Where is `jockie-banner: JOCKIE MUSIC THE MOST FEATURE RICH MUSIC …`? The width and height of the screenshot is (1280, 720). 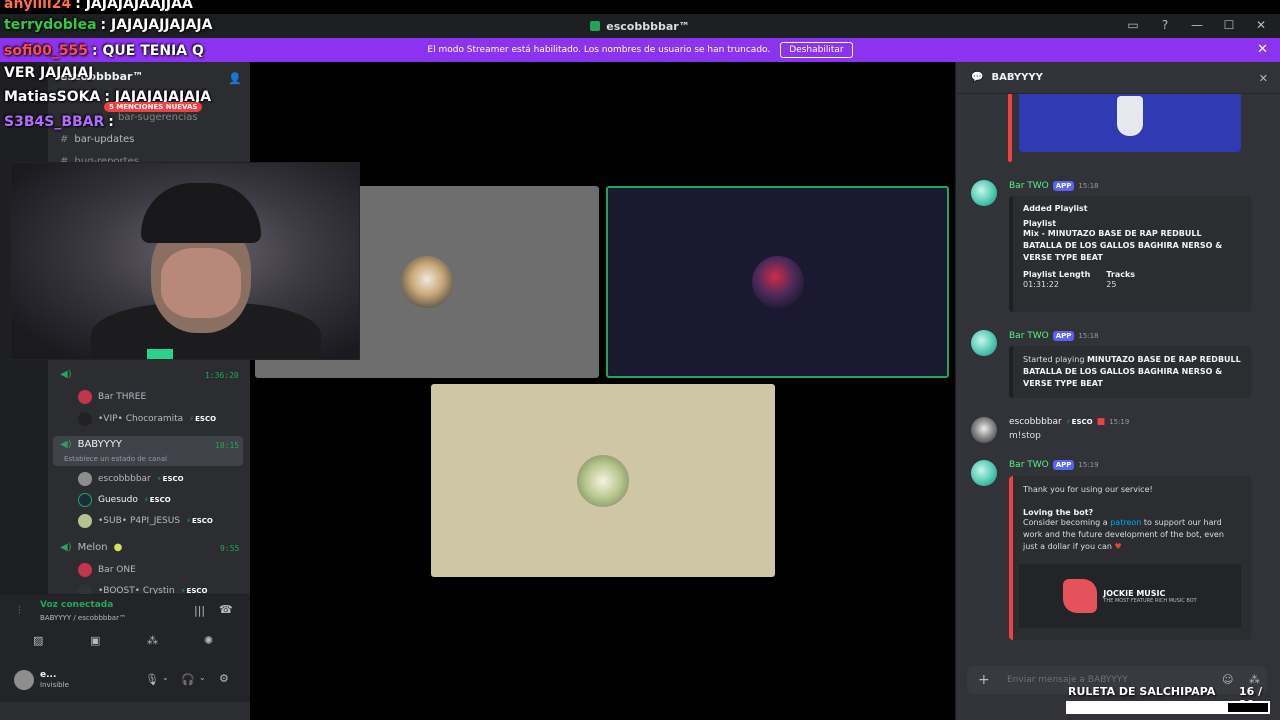 jockie-banner: JOCKIE MUSIC THE MOST FEATURE RICH MUSIC … is located at coordinates (1130, 596).